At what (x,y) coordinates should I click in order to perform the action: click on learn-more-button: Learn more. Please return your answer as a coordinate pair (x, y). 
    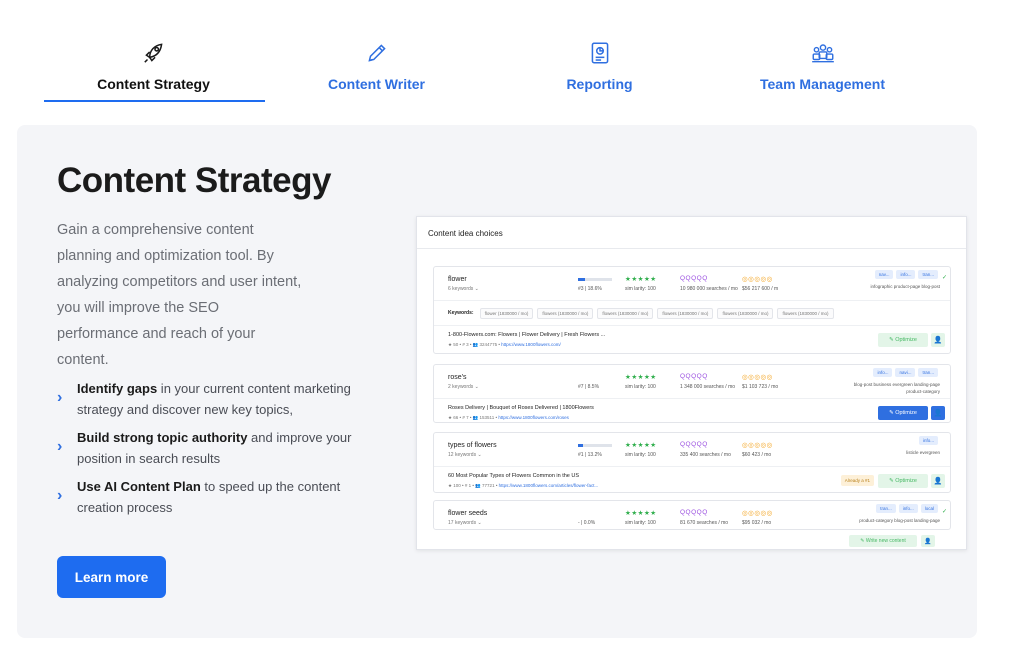
    Looking at the image, I should click on (111, 577).